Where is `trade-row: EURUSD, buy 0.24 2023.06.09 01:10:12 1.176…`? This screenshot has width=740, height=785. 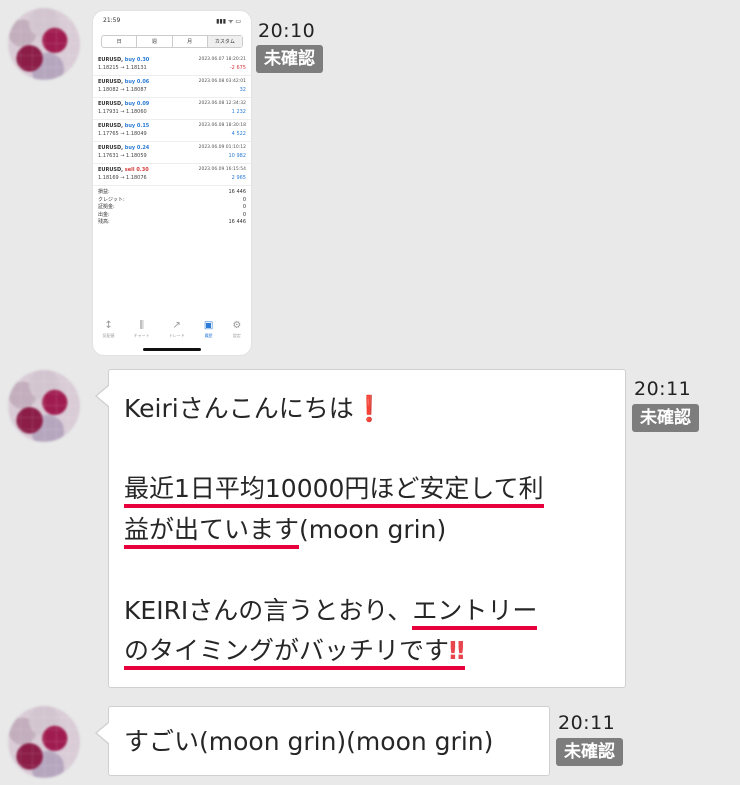
trade-row: EURUSD, buy 0.24 2023.06.09 01:10:12 1.176… is located at coordinates (172, 153).